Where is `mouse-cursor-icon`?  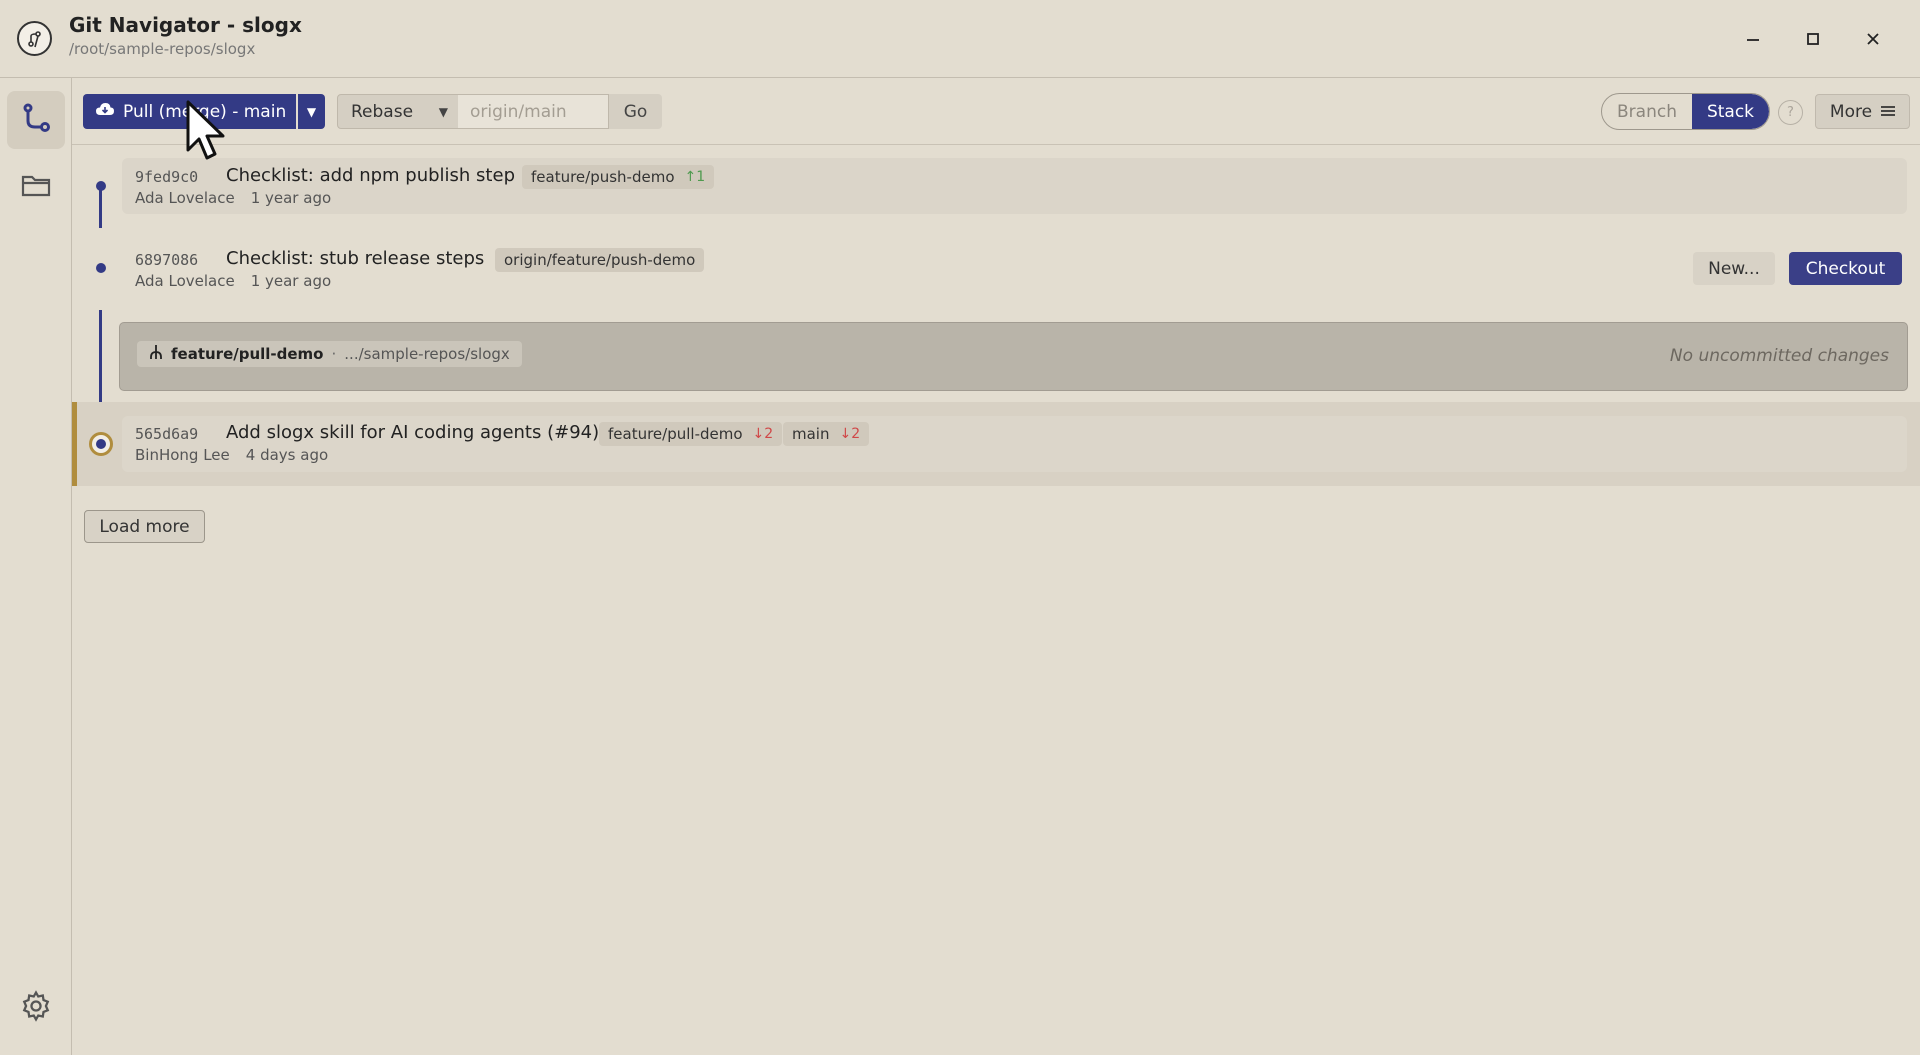
mouse-cursor-icon is located at coordinates (208, 133).